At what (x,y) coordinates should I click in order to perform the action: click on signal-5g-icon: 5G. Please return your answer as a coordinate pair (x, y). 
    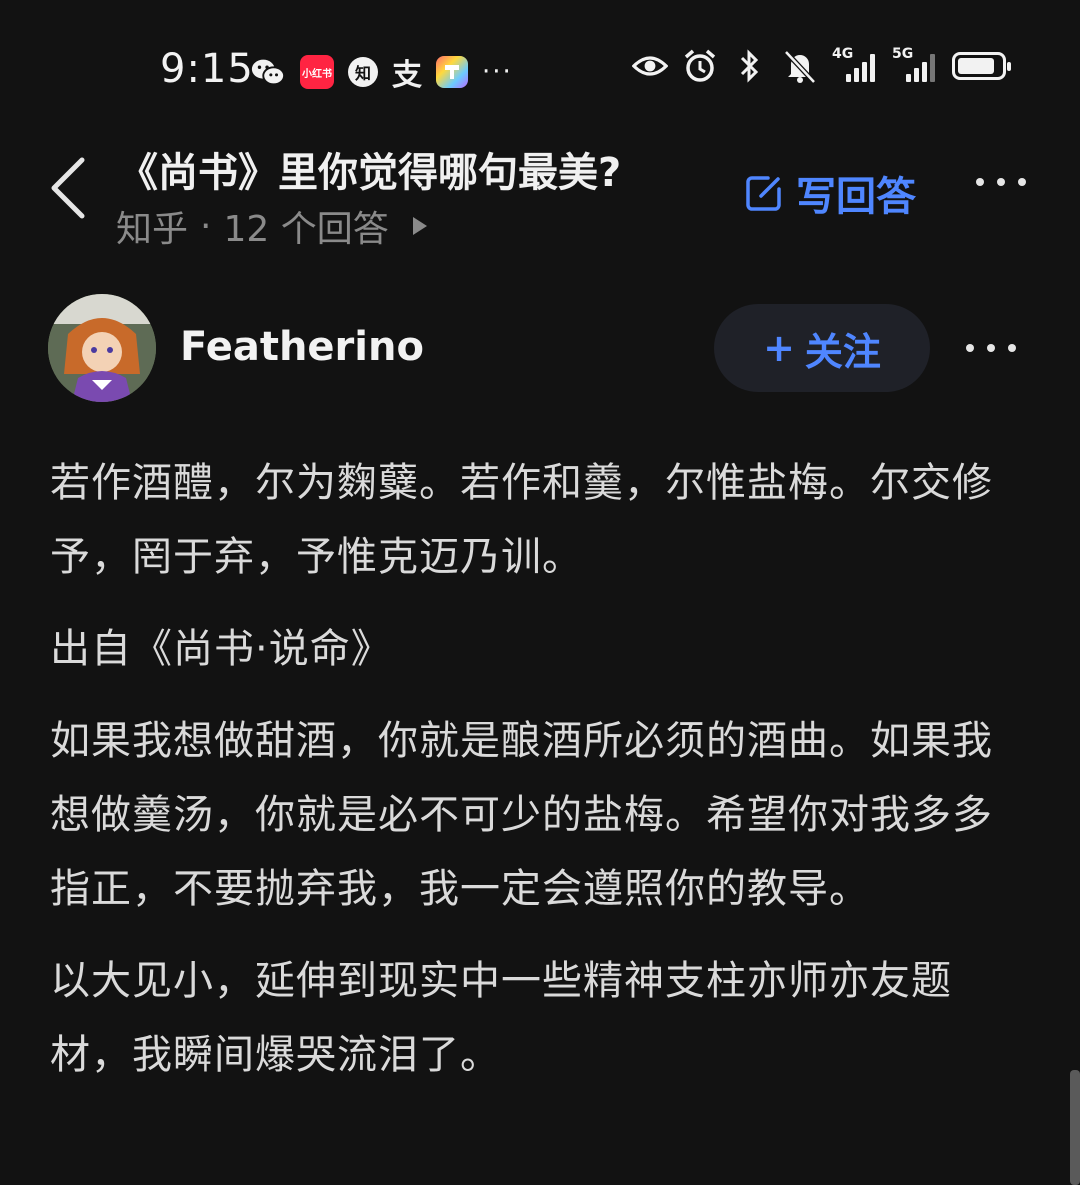
    Looking at the image, I should click on (915, 65).